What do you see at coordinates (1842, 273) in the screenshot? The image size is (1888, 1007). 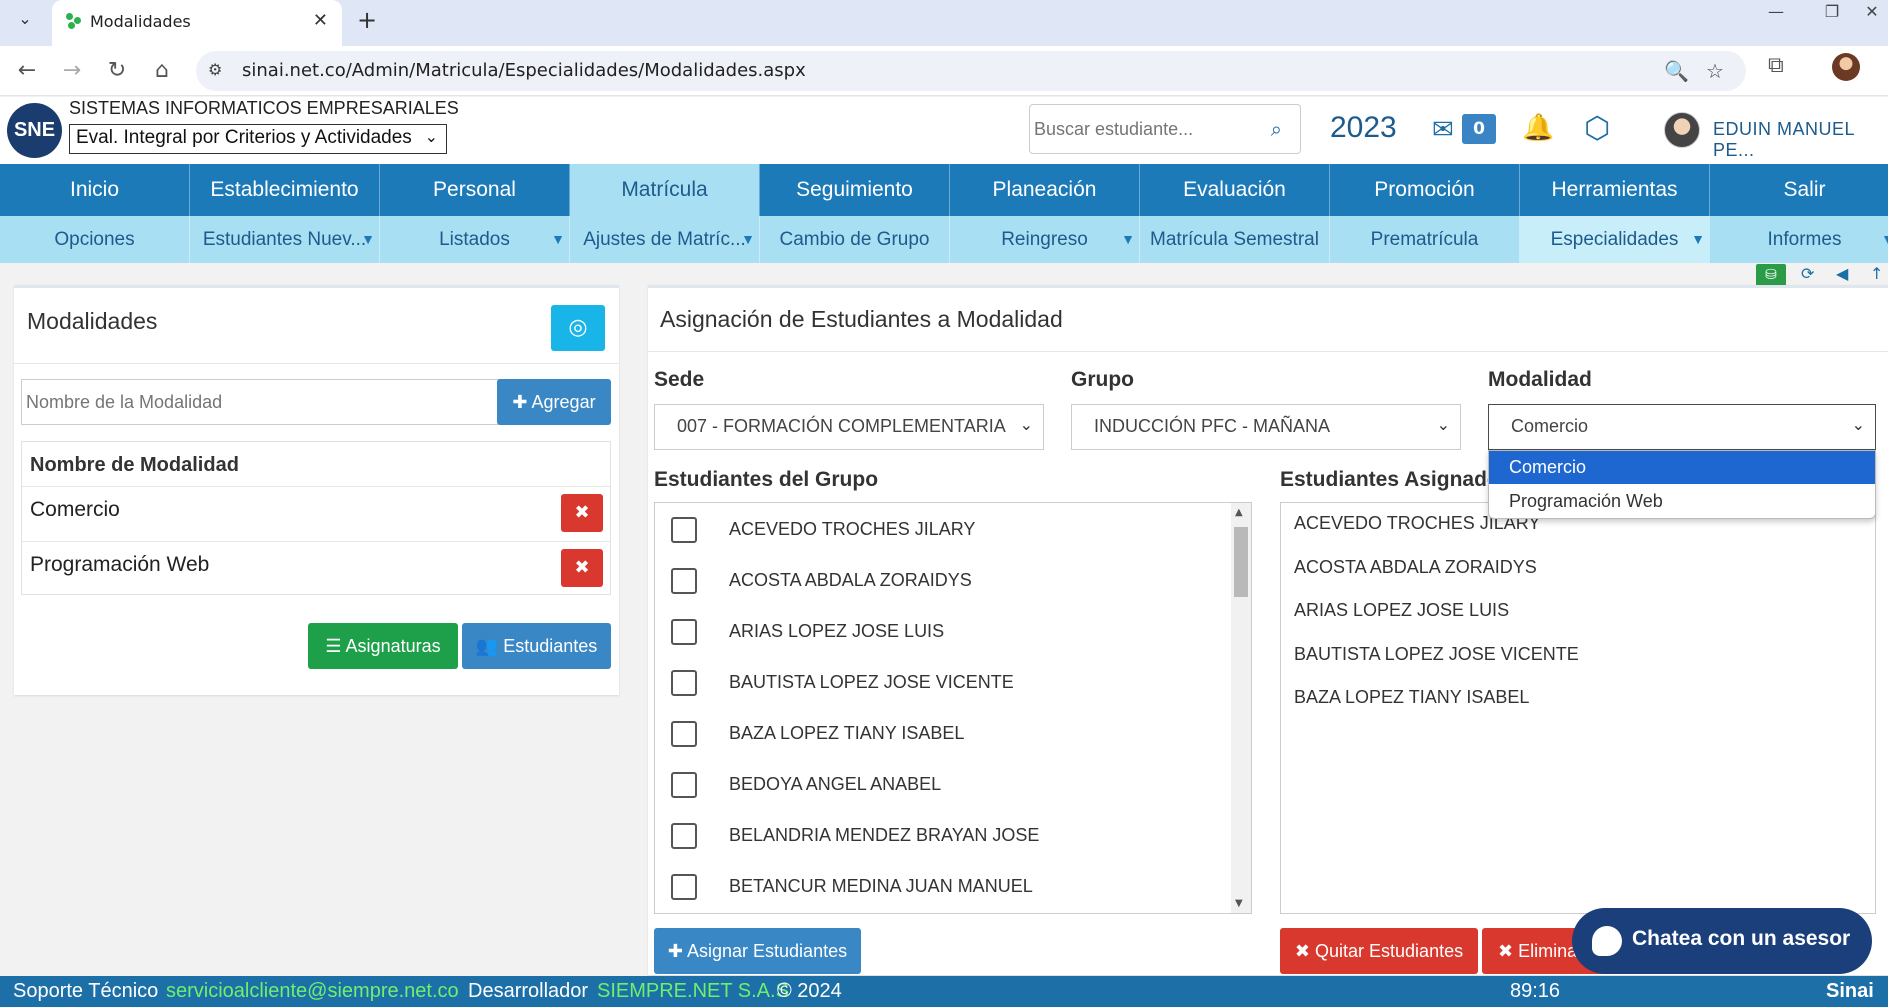 I see `back-circle-icon: ◀` at bounding box center [1842, 273].